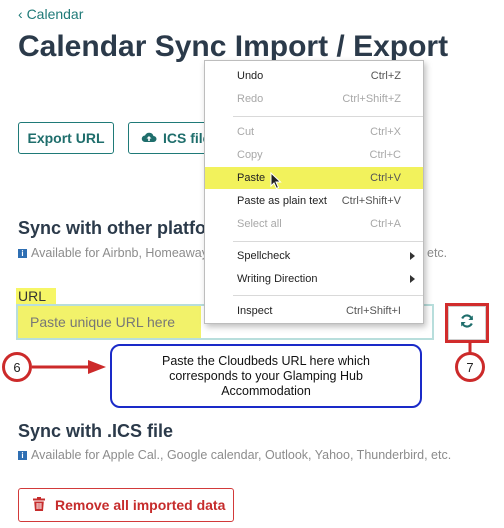  What do you see at coordinates (314, 311) in the screenshot?
I see `menu-item-inspect: Inspect Ctrl+Shift+I` at bounding box center [314, 311].